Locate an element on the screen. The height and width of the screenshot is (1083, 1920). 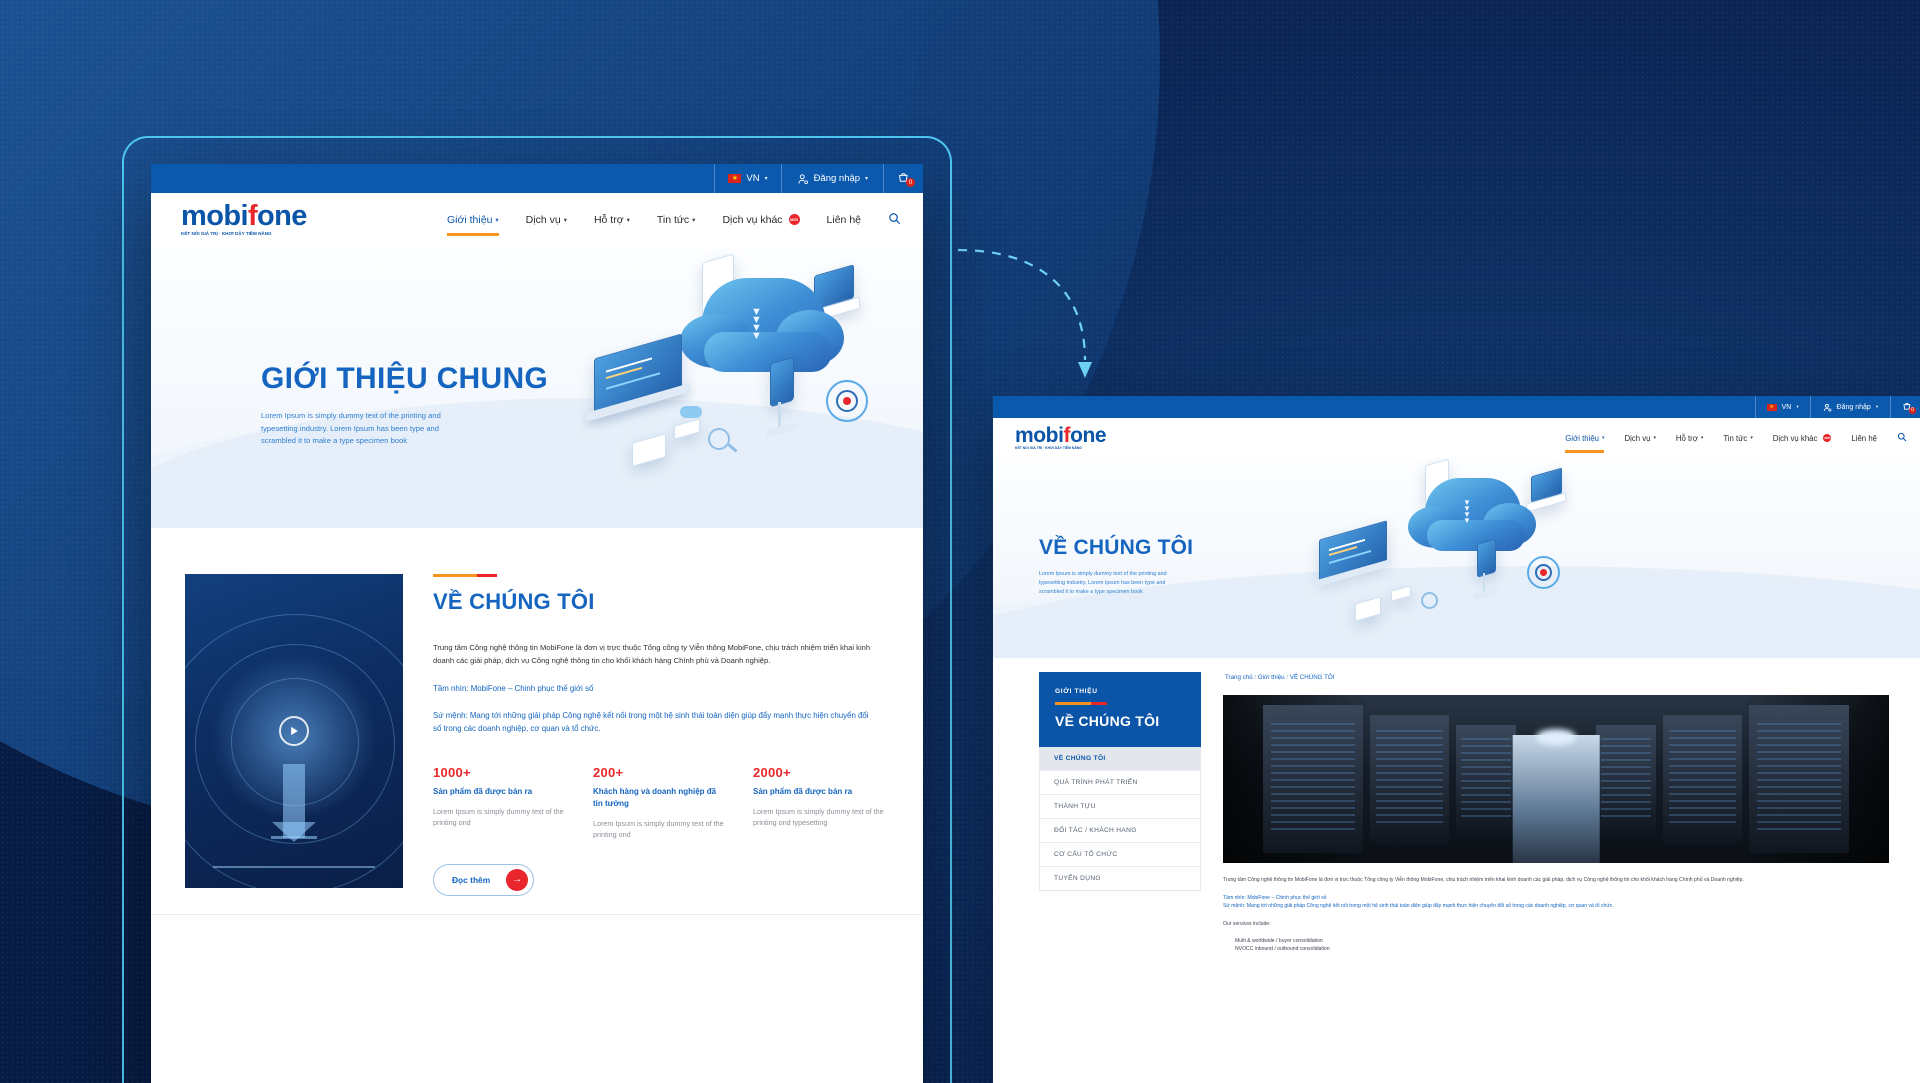
about-video-thumbnail is located at coordinates (294, 731).